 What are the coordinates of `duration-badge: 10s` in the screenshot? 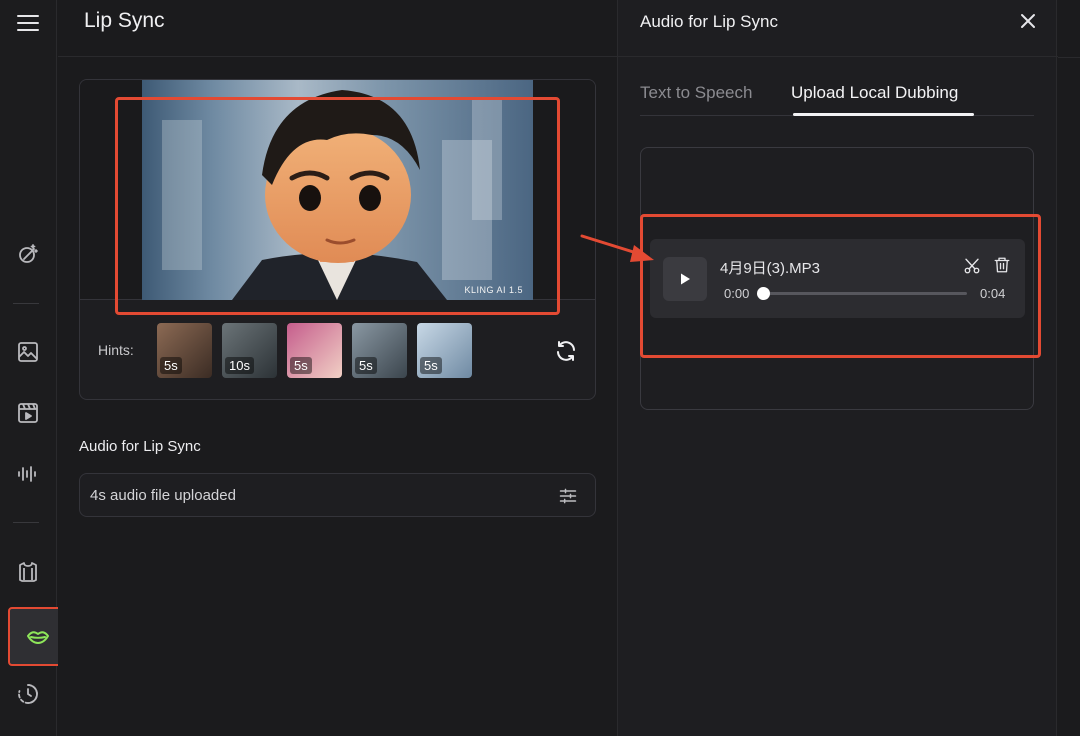 It's located at (239, 365).